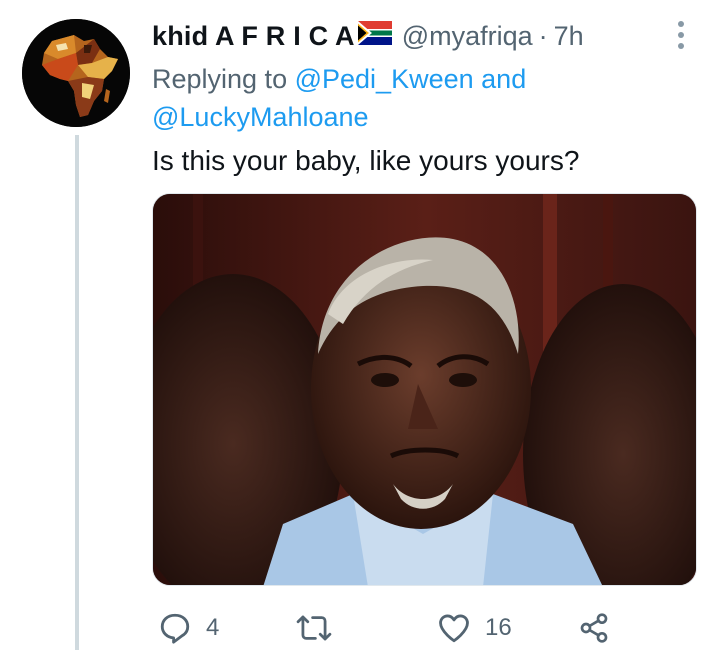 The width and height of the screenshot is (720, 650). Describe the element at coordinates (454, 628) in the screenshot. I see `heart-icon` at that location.